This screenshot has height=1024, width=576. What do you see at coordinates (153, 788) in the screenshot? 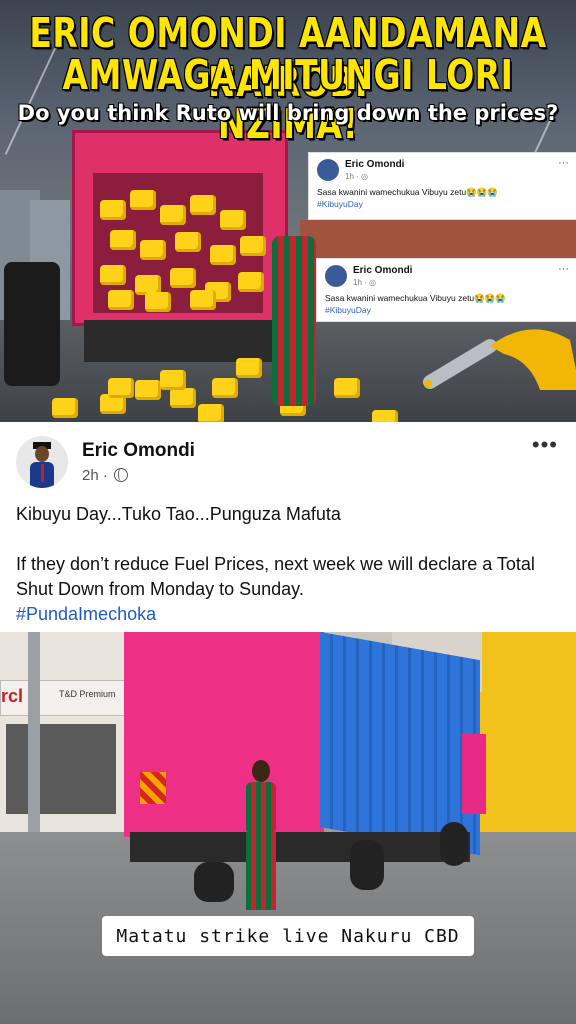
I see `hazard-sign` at bounding box center [153, 788].